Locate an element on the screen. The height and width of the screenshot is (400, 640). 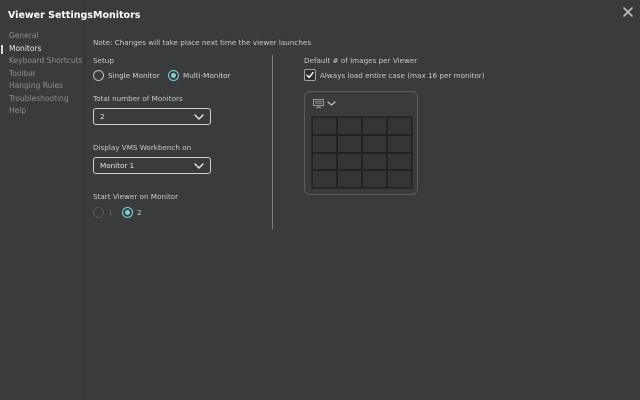
always-load-checkbox is located at coordinates (310, 75).